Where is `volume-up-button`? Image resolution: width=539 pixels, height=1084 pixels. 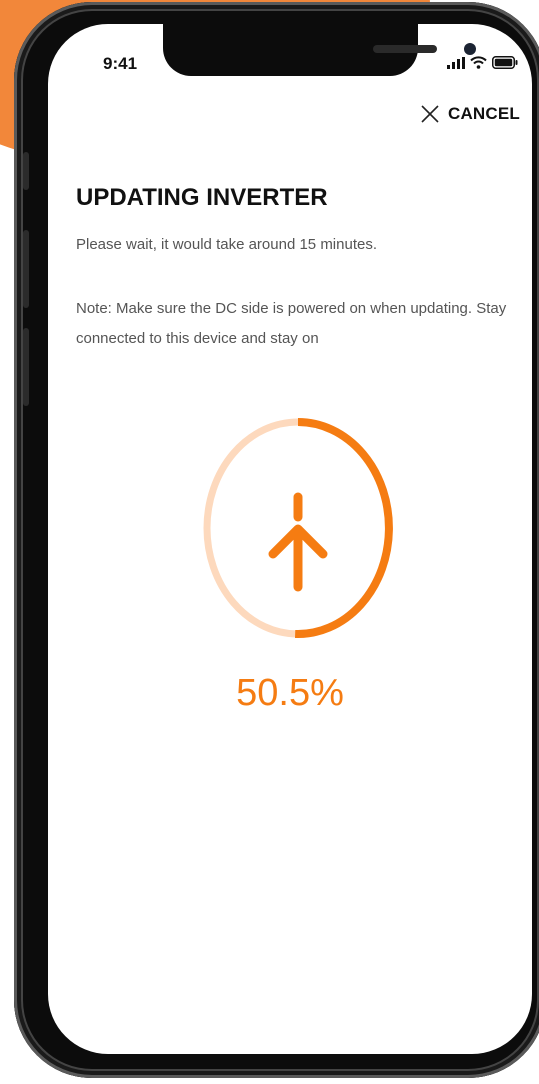
volume-up-button is located at coordinates (26, 269).